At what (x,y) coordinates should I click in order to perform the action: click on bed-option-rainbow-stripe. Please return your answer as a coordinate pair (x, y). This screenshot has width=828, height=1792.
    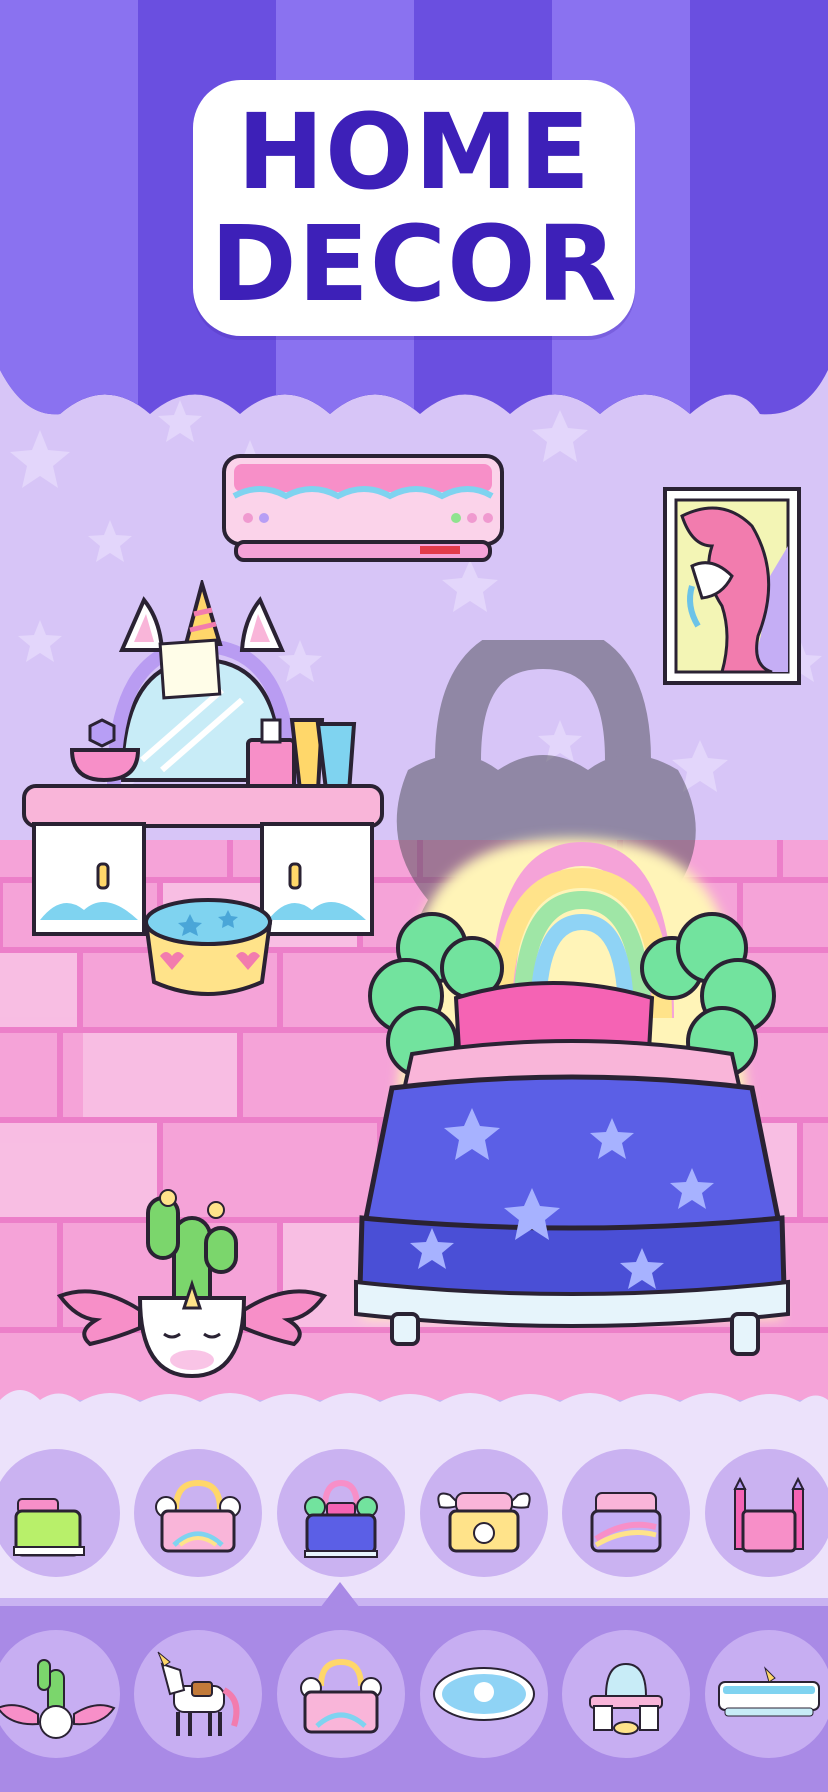
    Looking at the image, I should click on (626, 1513).